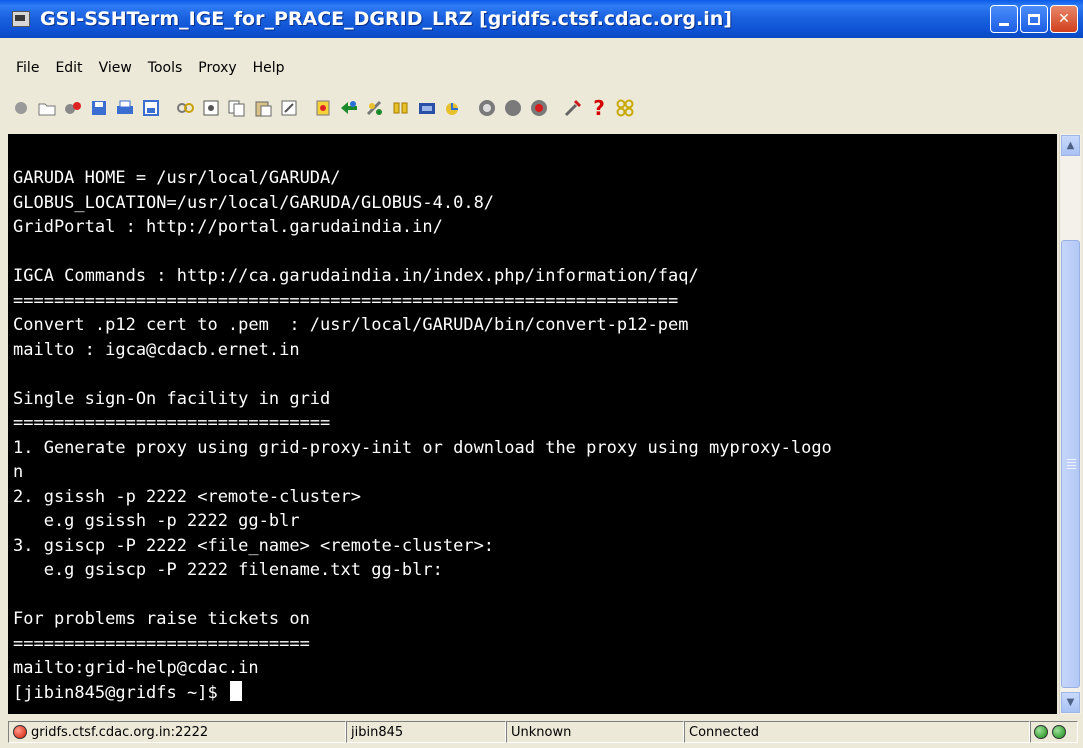 This screenshot has width=1083, height=748. I want to click on status-user-cell: jibin845, so click(426, 732).